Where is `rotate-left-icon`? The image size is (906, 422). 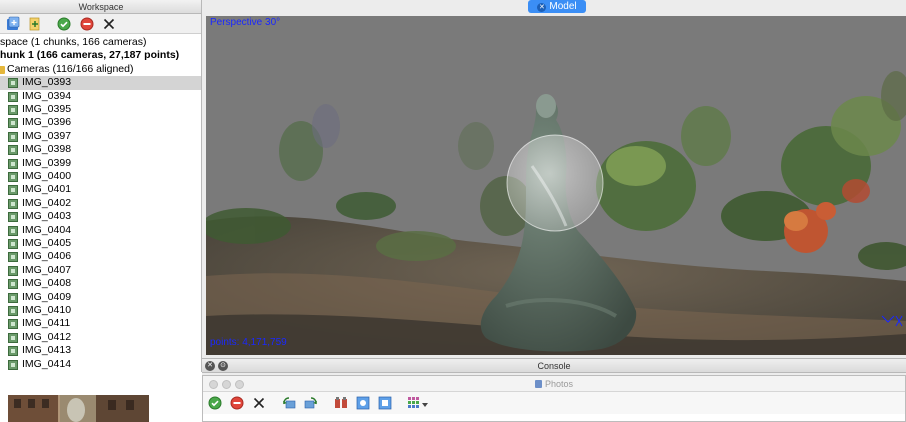
rotate-left-icon is located at coordinates (289, 403).